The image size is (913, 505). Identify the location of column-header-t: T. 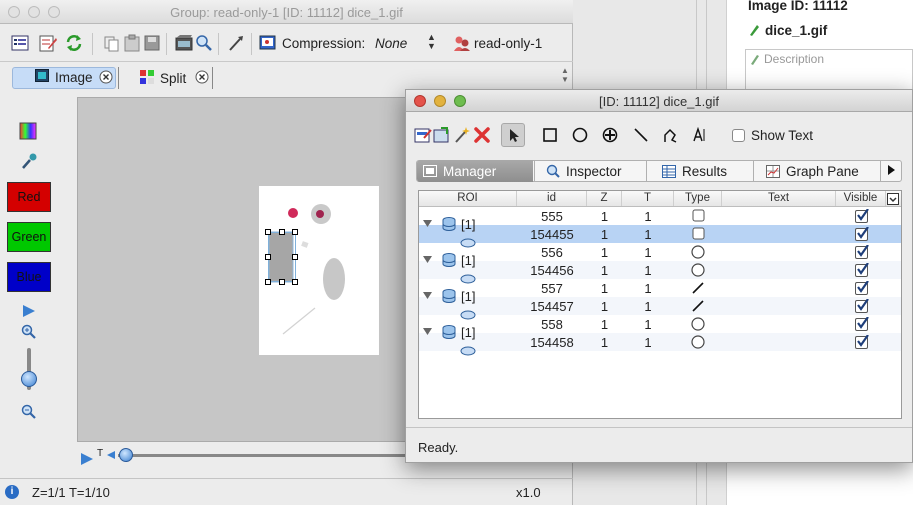
(648, 198).